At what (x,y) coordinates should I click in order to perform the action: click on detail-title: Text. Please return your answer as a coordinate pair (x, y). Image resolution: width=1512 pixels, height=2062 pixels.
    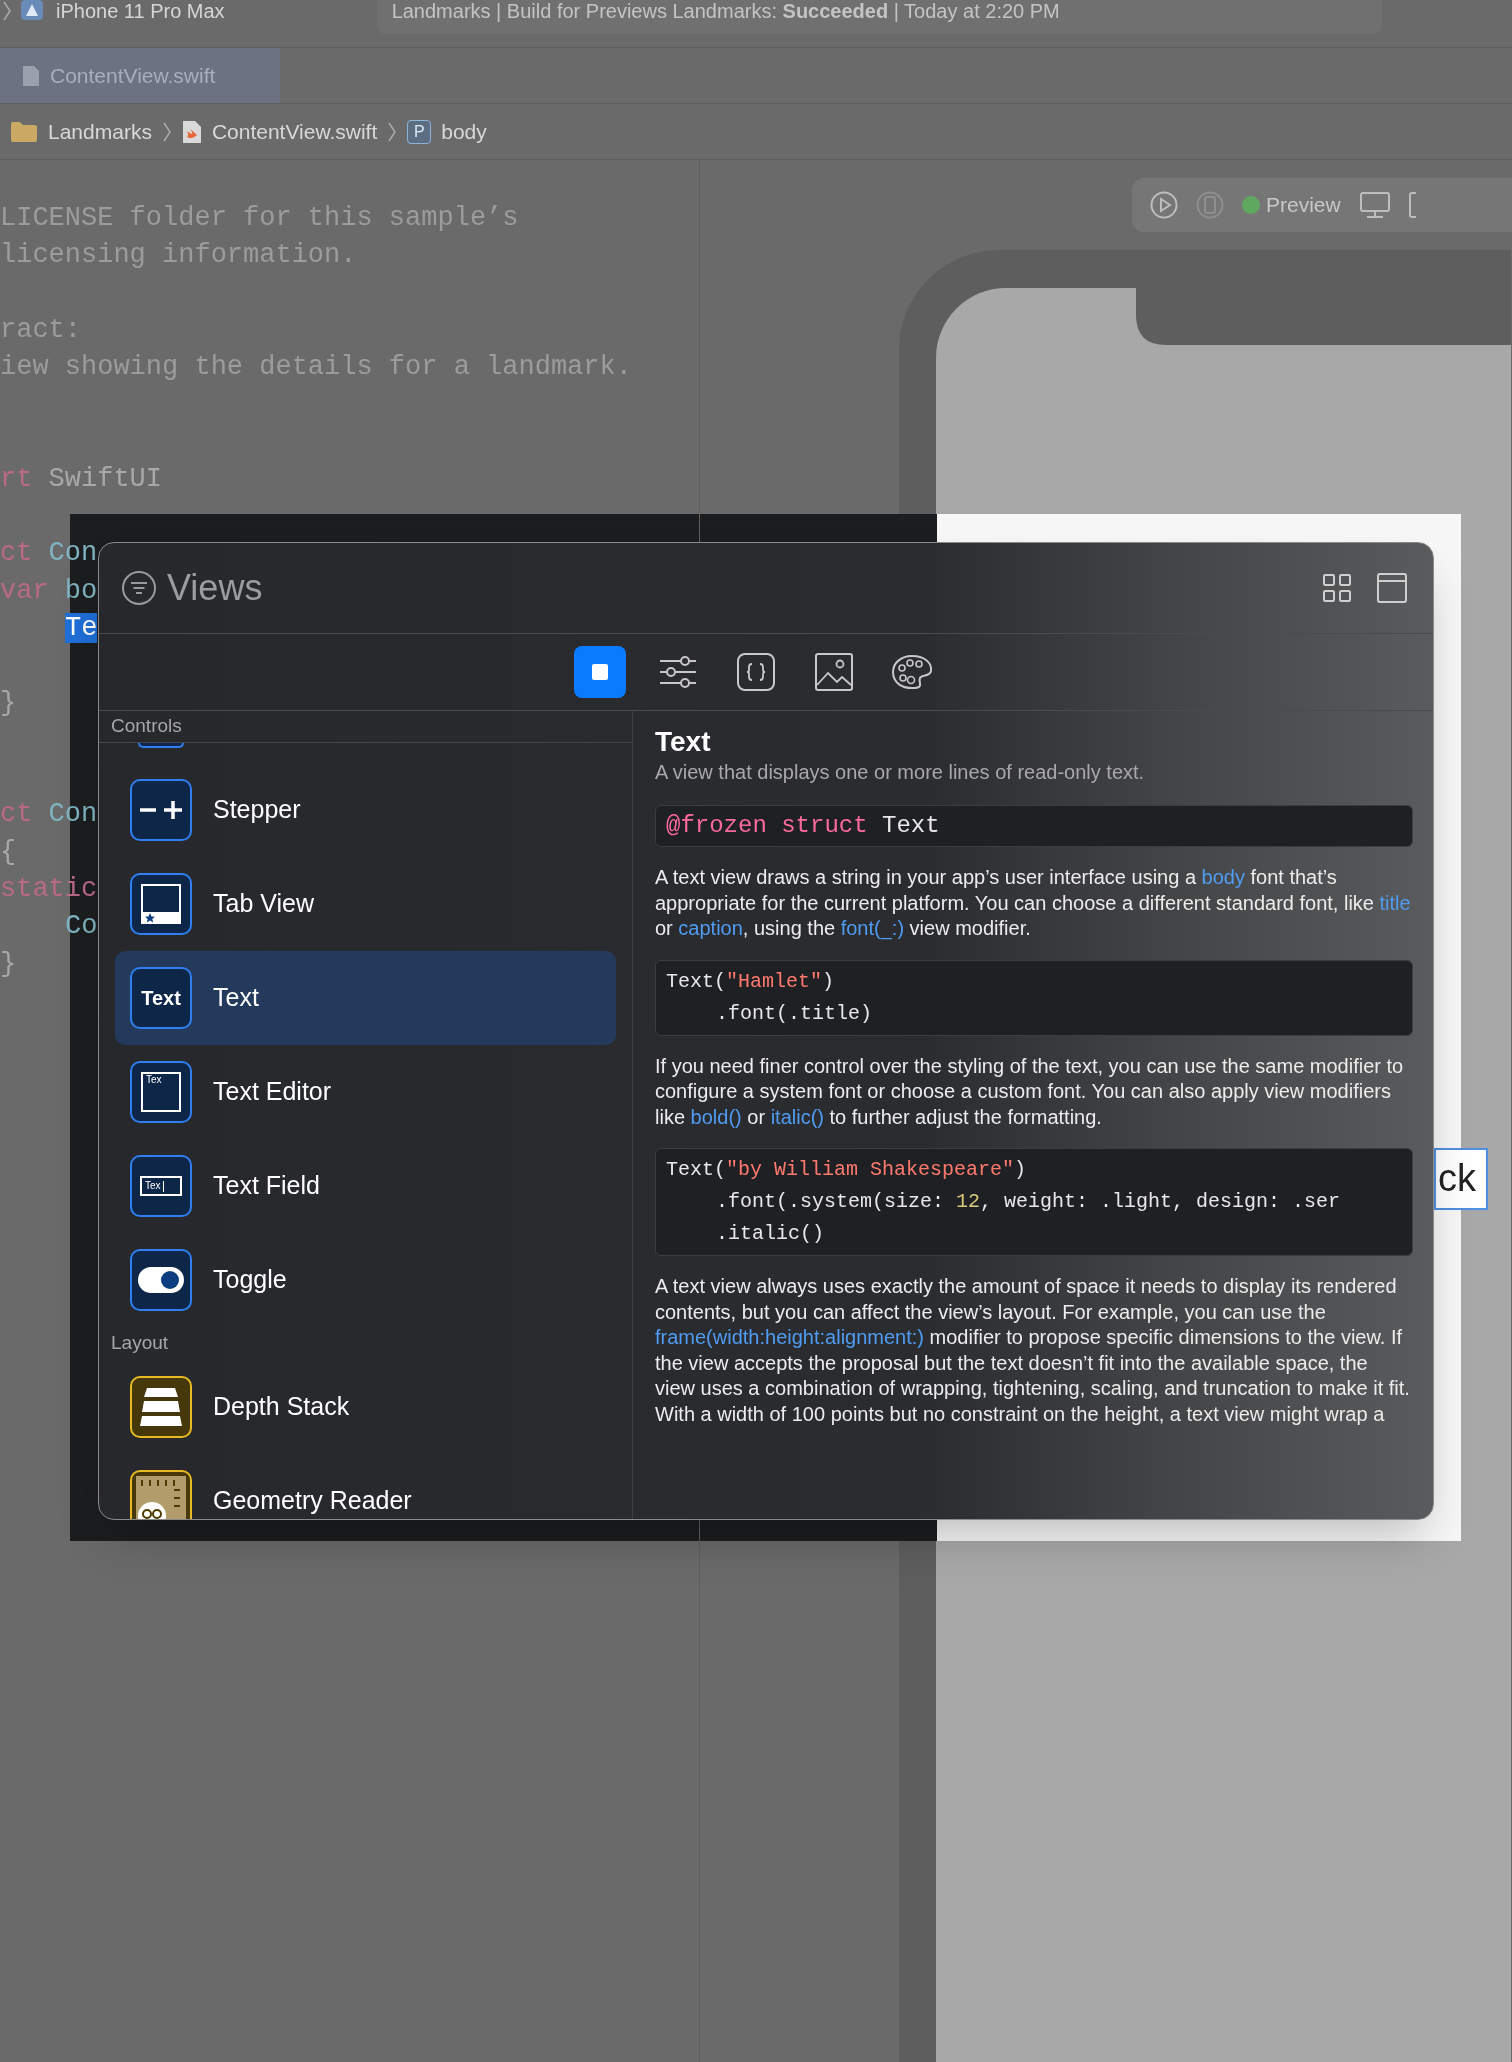
    Looking at the image, I should click on (683, 742).